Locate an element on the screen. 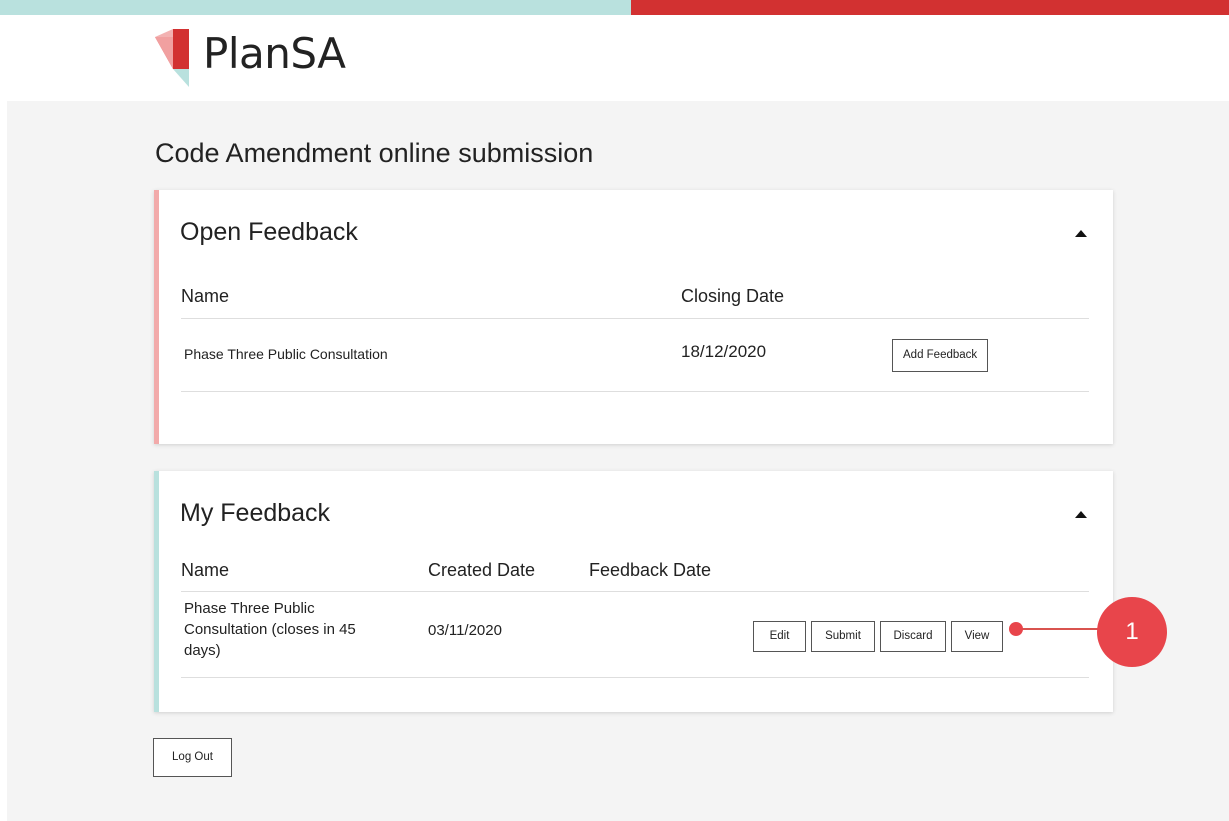 This screenshot has height=821, width=1229. feedback-name-line: Phase Three Public is located at coordinates (249, 608).